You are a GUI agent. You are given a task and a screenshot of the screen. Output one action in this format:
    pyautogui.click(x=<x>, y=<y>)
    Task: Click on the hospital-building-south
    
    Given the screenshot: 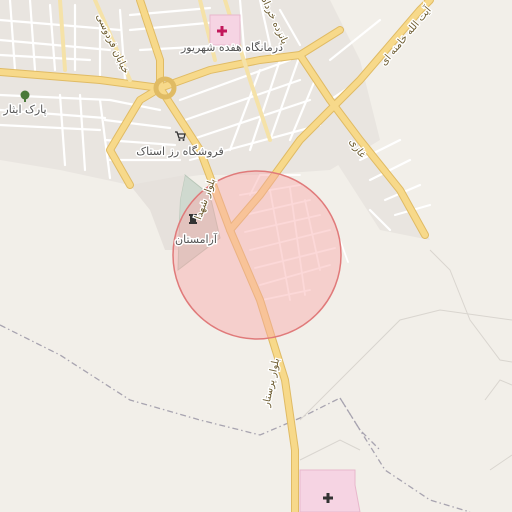 What is the action you would take?
    pyautogui.click(x=330, y=490)
    